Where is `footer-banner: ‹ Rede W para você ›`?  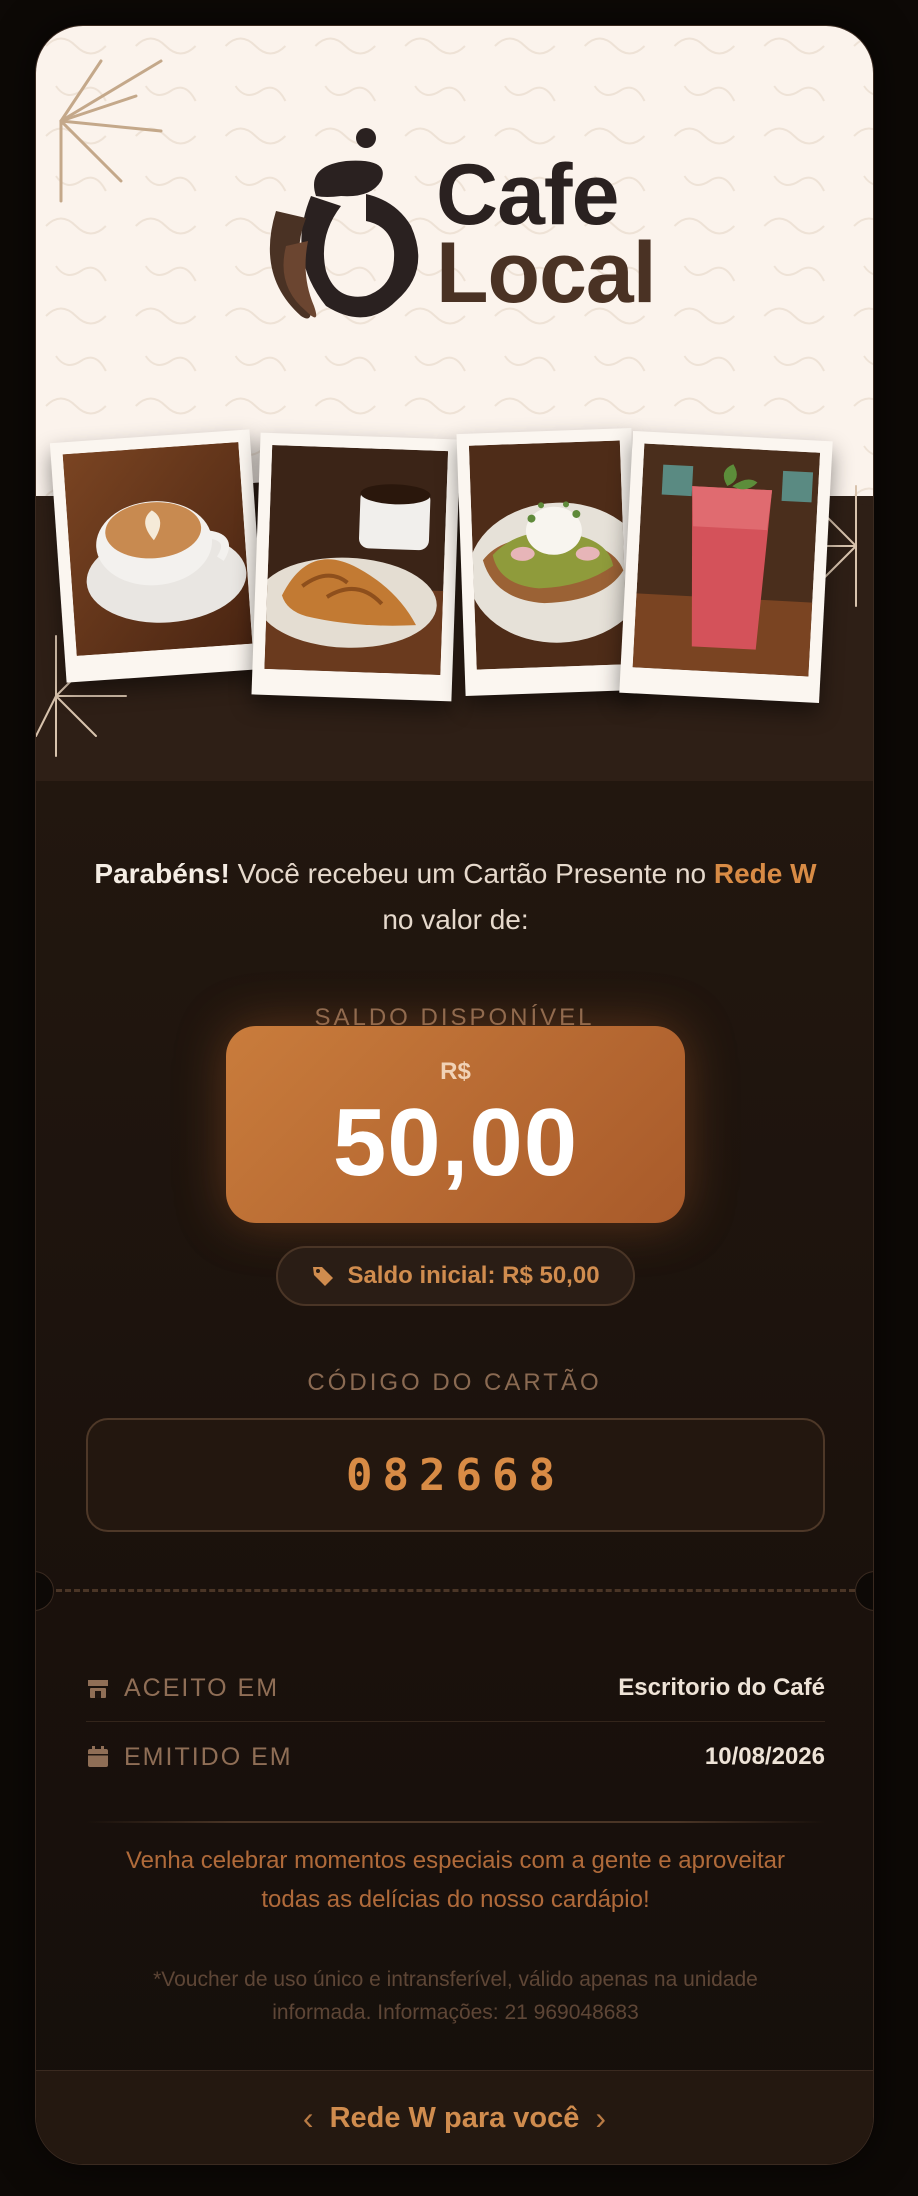
footer-banner: ‹ Rede W para você › is located at coordinates (454, 2117).